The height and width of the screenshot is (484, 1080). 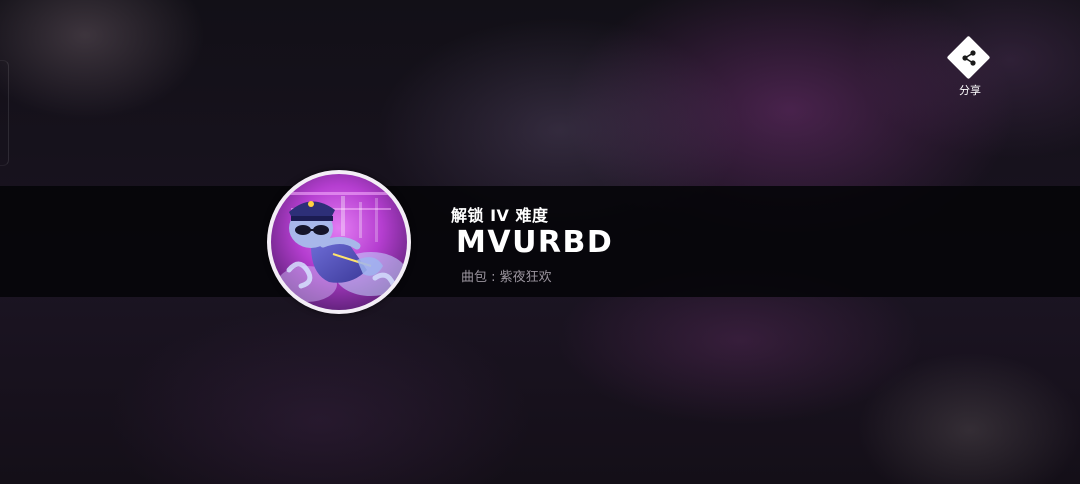 What do you see at coordinates (506, 277) in the screenshot?
I see `song-pack-label: 曲包 : 紫夜狂欢` at bounding box center [506, 277].